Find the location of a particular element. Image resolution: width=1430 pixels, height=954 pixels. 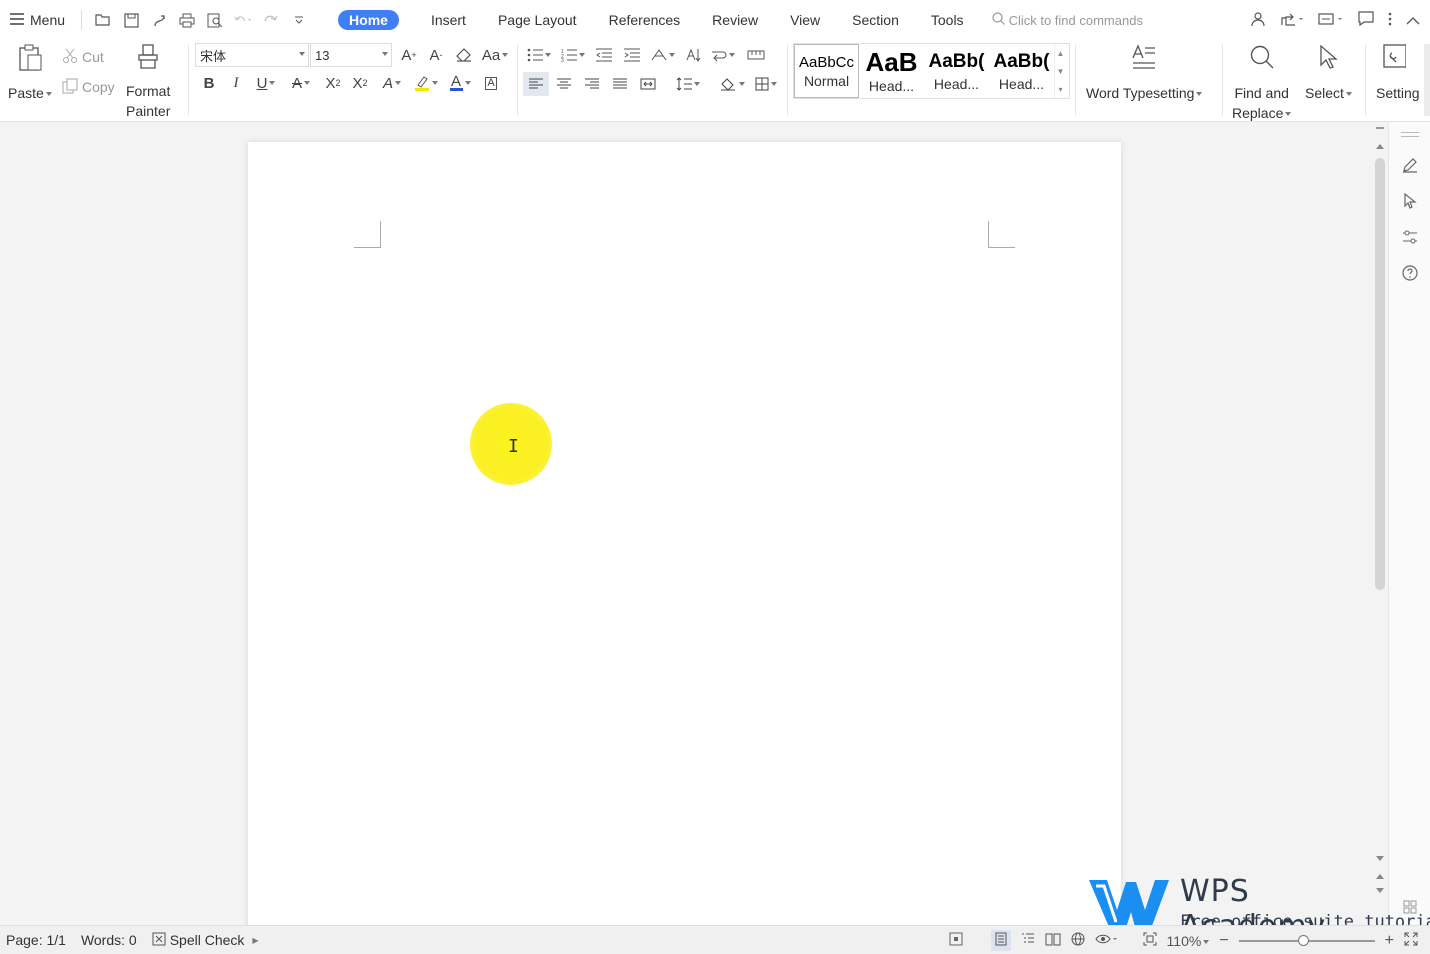

tab-insert: Insert is located at coordinates (448, 20).